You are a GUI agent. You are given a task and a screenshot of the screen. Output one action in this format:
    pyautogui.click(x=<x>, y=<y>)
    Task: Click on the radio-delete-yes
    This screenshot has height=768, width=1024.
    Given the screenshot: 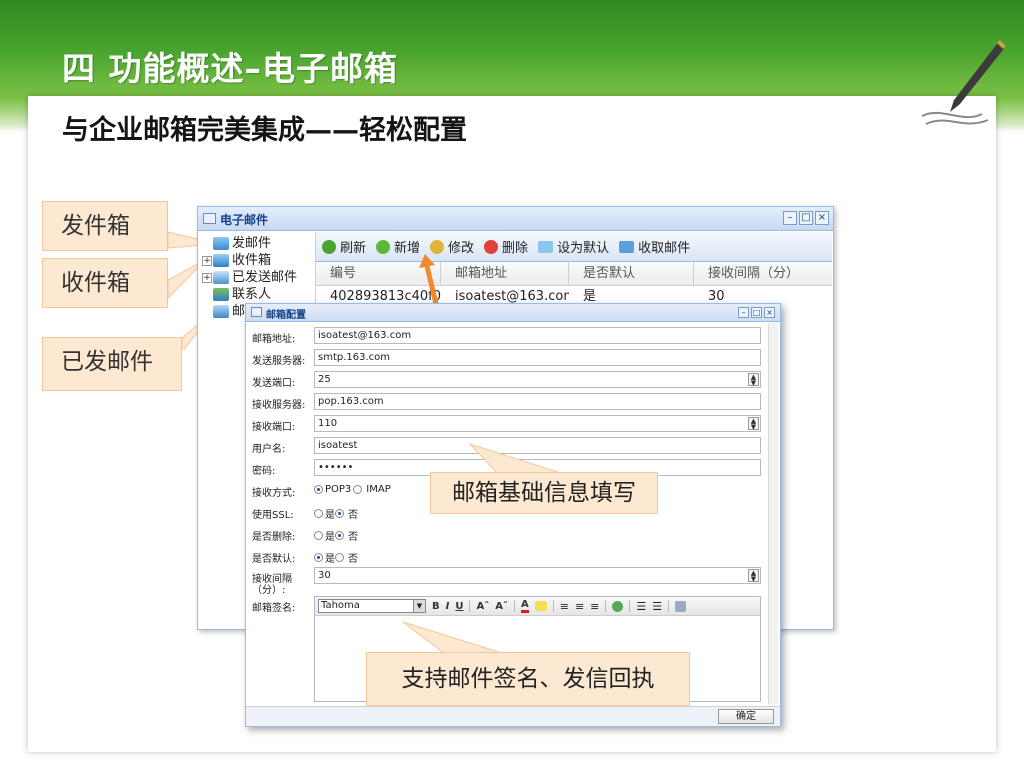 What is the action you would take?
    pyautogui.click(x=318, y=535)
    